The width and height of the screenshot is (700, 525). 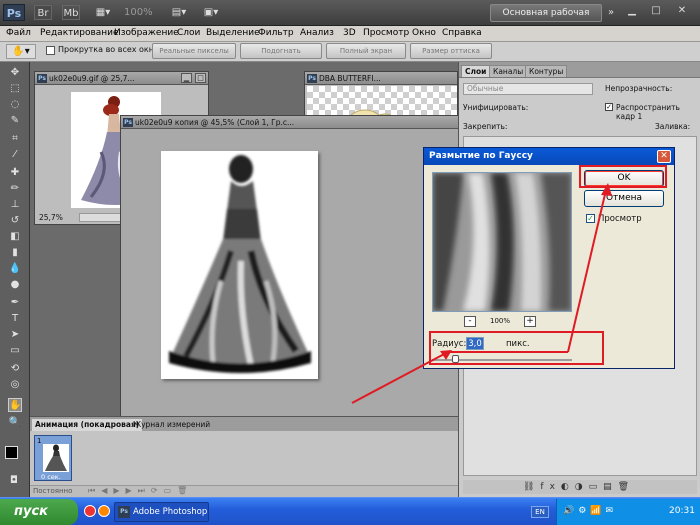 What do you see at coordinates (15, 105) in the screenshot?
I see `lasso-tool-icon: ◌` at bounding box center [15, 105].